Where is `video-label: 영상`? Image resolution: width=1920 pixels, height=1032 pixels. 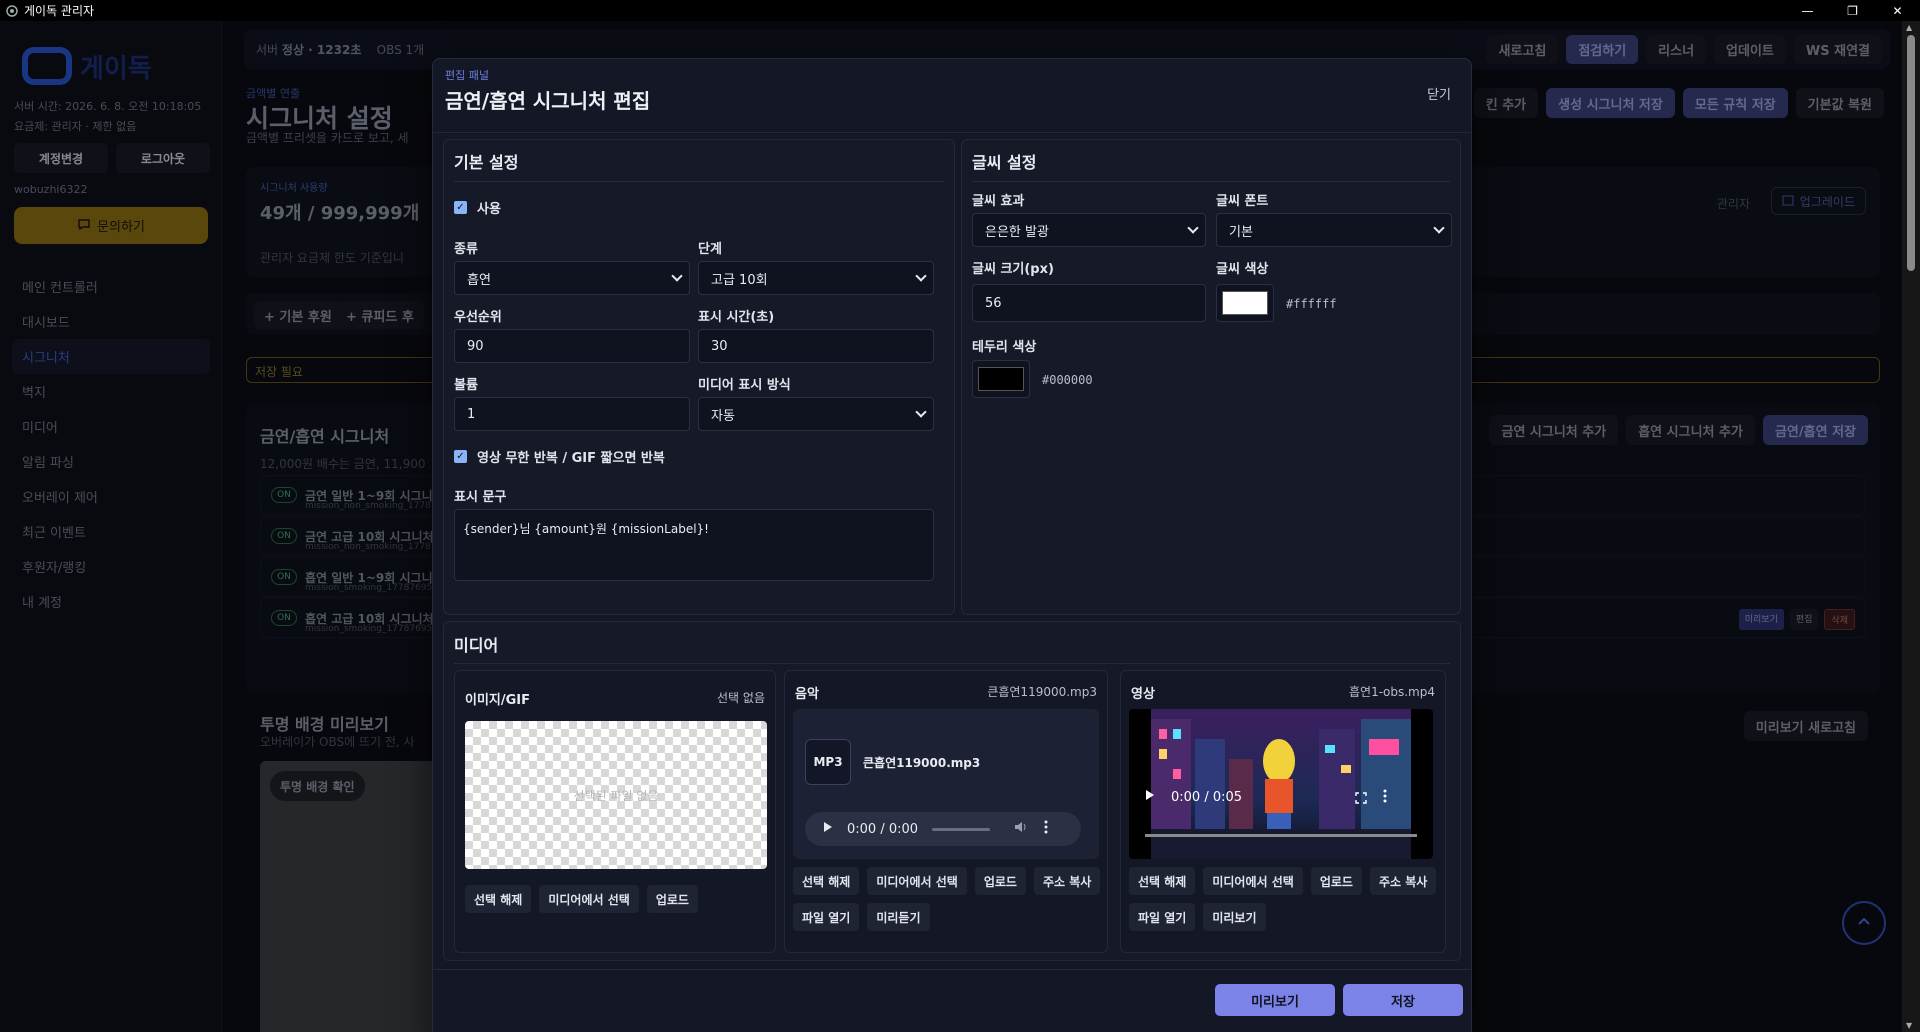 video-label: 영상 is located at coordinates (1143, 694).